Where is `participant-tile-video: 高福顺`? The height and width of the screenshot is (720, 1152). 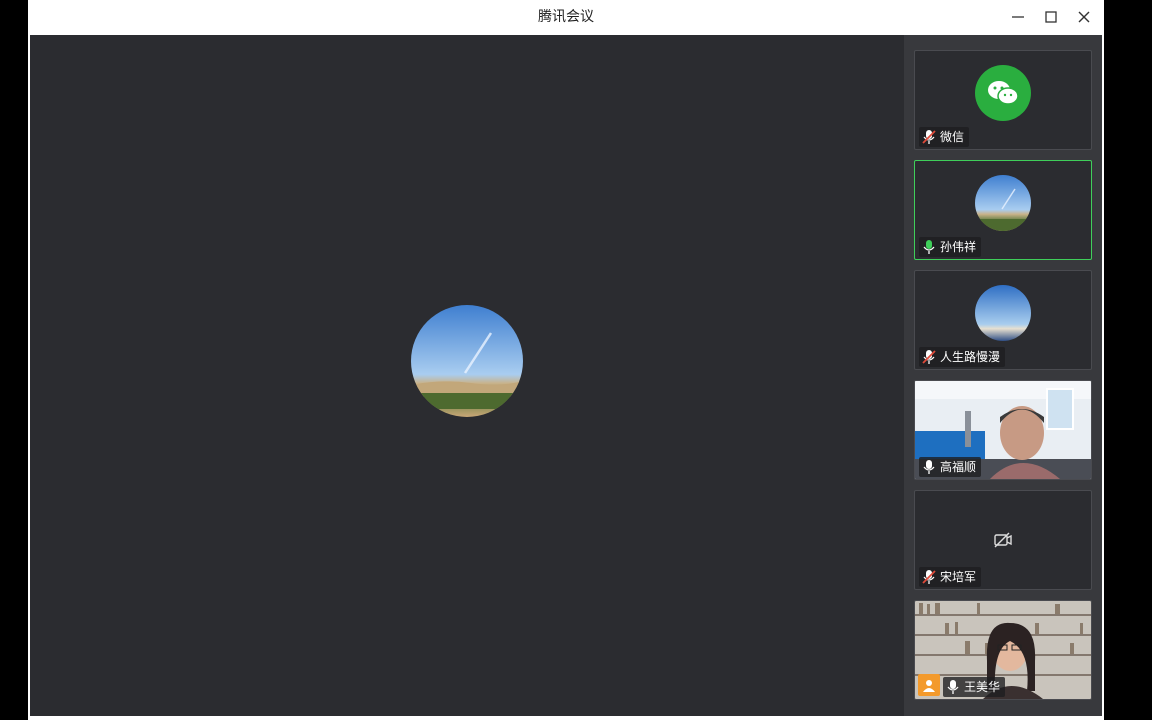 participant-tile-video: 高福顺 is located at coordinates (1003, 430).